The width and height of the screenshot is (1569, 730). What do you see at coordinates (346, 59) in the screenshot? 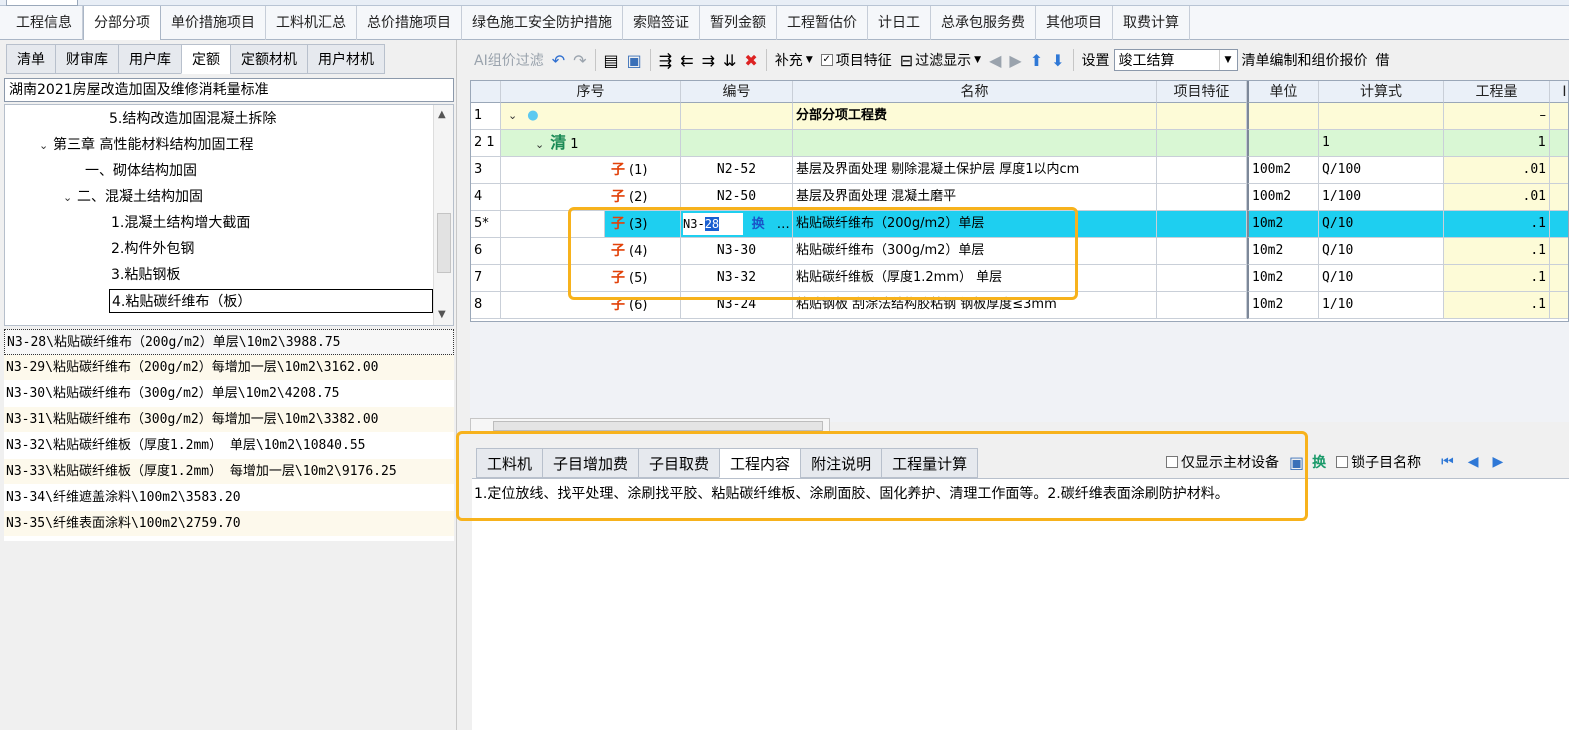
I see `tab-user-material: 用户材机` at bounding box center [346, 59].